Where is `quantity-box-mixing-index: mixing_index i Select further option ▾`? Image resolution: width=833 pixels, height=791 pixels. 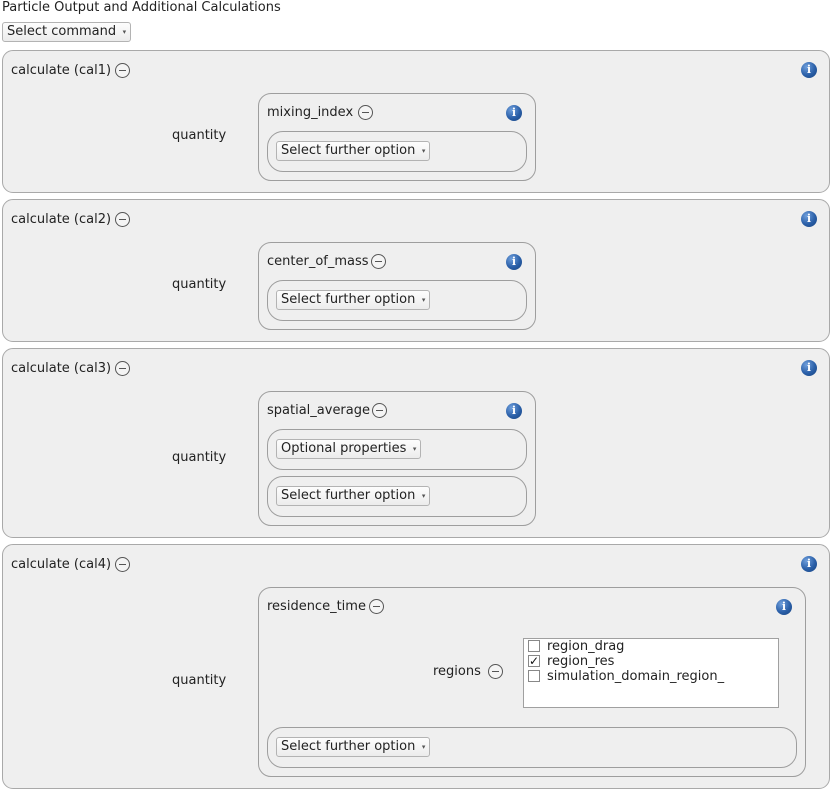 quantity-box-mixing-index: mixing_index i Select further option ▾ is located at coordinates (397, 137).